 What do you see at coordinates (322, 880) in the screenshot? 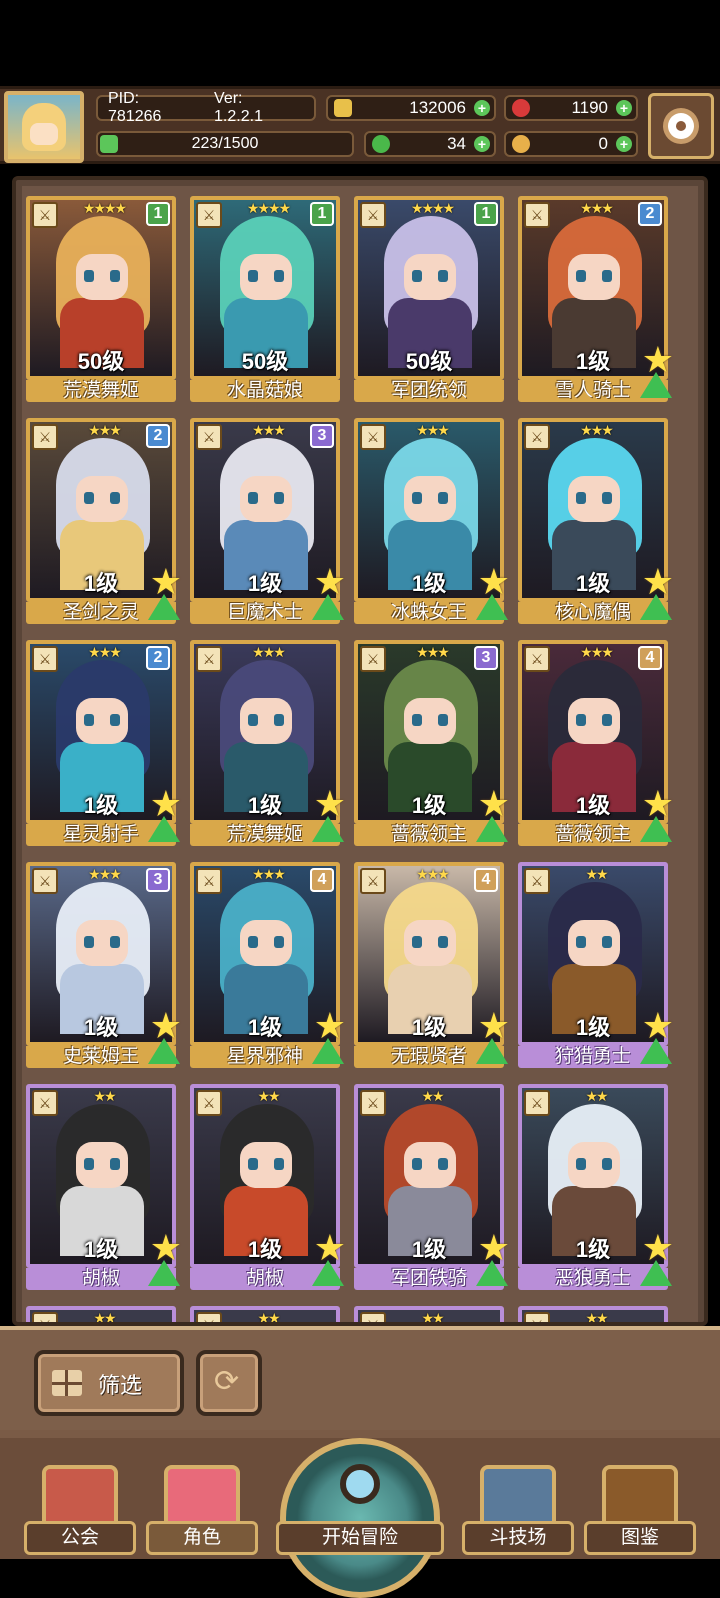
I see `rank-badge: 4` at bounding box center [322, 880].